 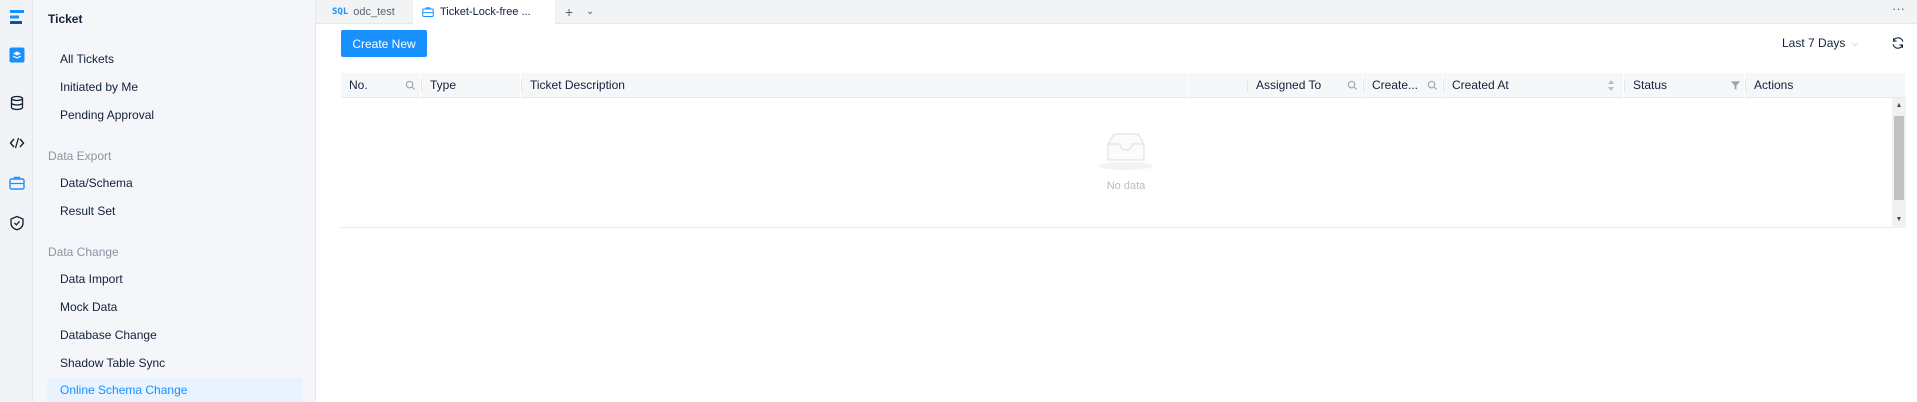 I want to click on code-icon, so click(x=16, y=142).